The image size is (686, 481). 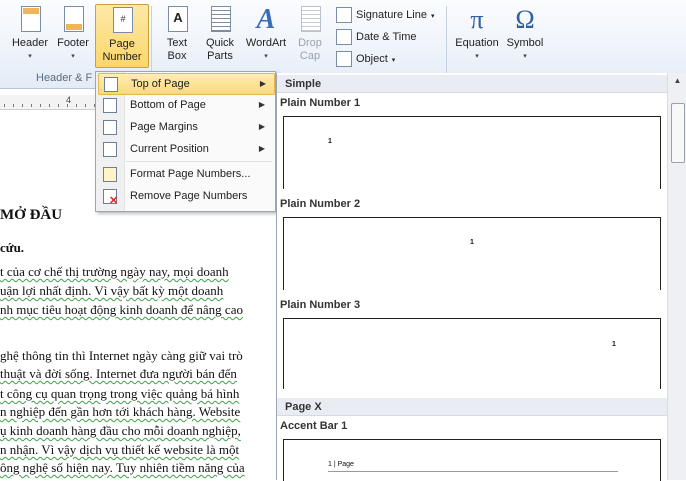 I want to click on header-button: Header ▾, so click(x=30, y=35).